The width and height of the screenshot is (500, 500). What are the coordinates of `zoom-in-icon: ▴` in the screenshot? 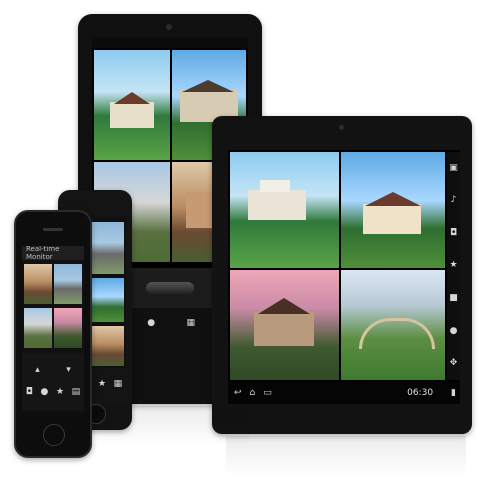 It's located at (37, 370).